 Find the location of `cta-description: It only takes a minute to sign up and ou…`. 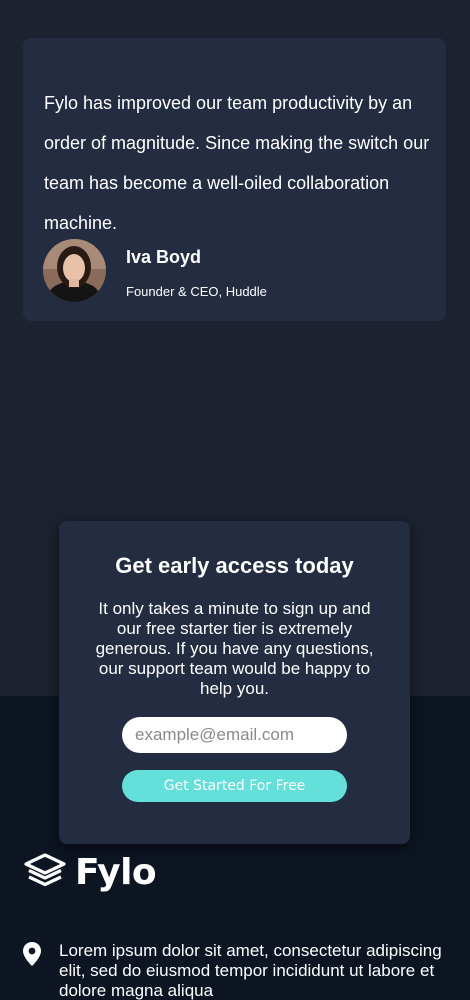

cta-description: It only takes a minute to sign up and ou… is located at coordinates (234, 648).